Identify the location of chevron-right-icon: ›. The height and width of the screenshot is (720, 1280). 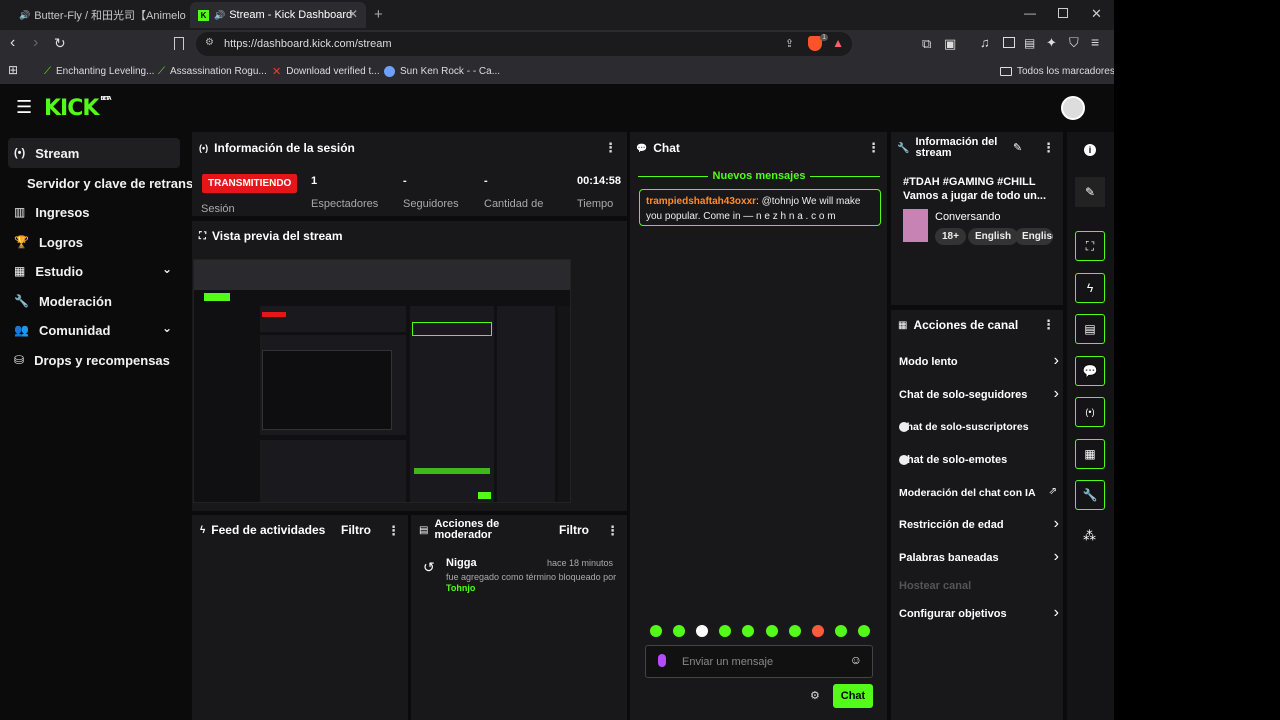
(1056, 393).